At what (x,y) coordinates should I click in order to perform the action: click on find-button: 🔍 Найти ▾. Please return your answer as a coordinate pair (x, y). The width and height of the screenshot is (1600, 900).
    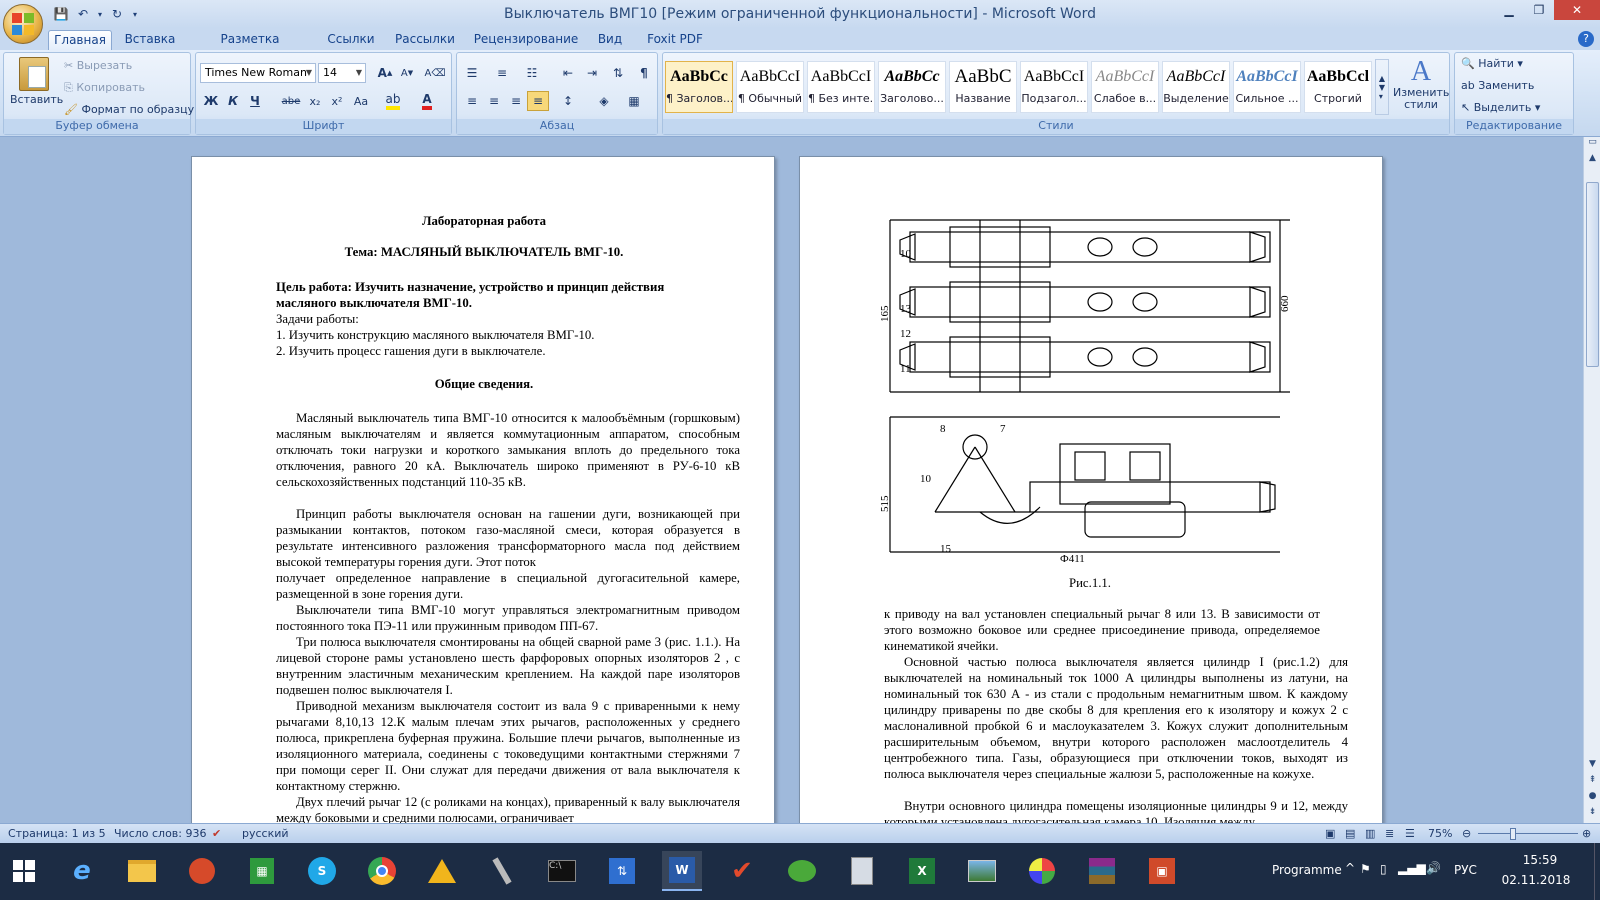
    Looking at the image, I should click on (1492, 63).